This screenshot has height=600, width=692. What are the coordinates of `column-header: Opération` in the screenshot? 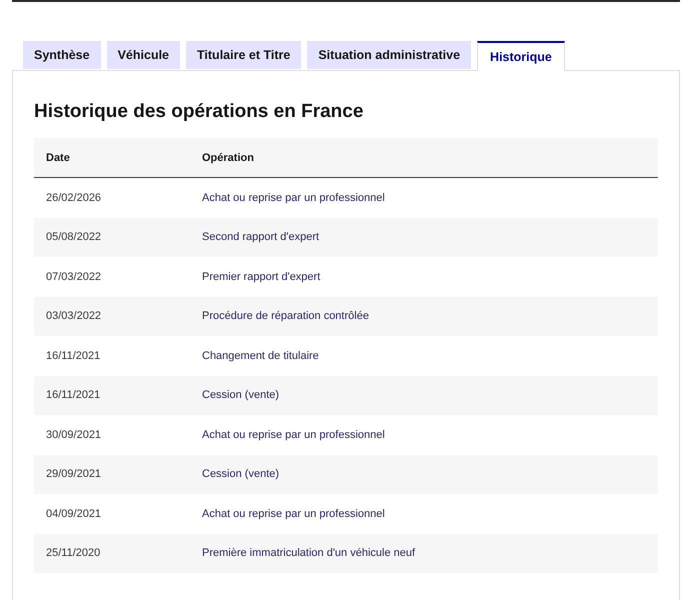 It's located at (424, 158).